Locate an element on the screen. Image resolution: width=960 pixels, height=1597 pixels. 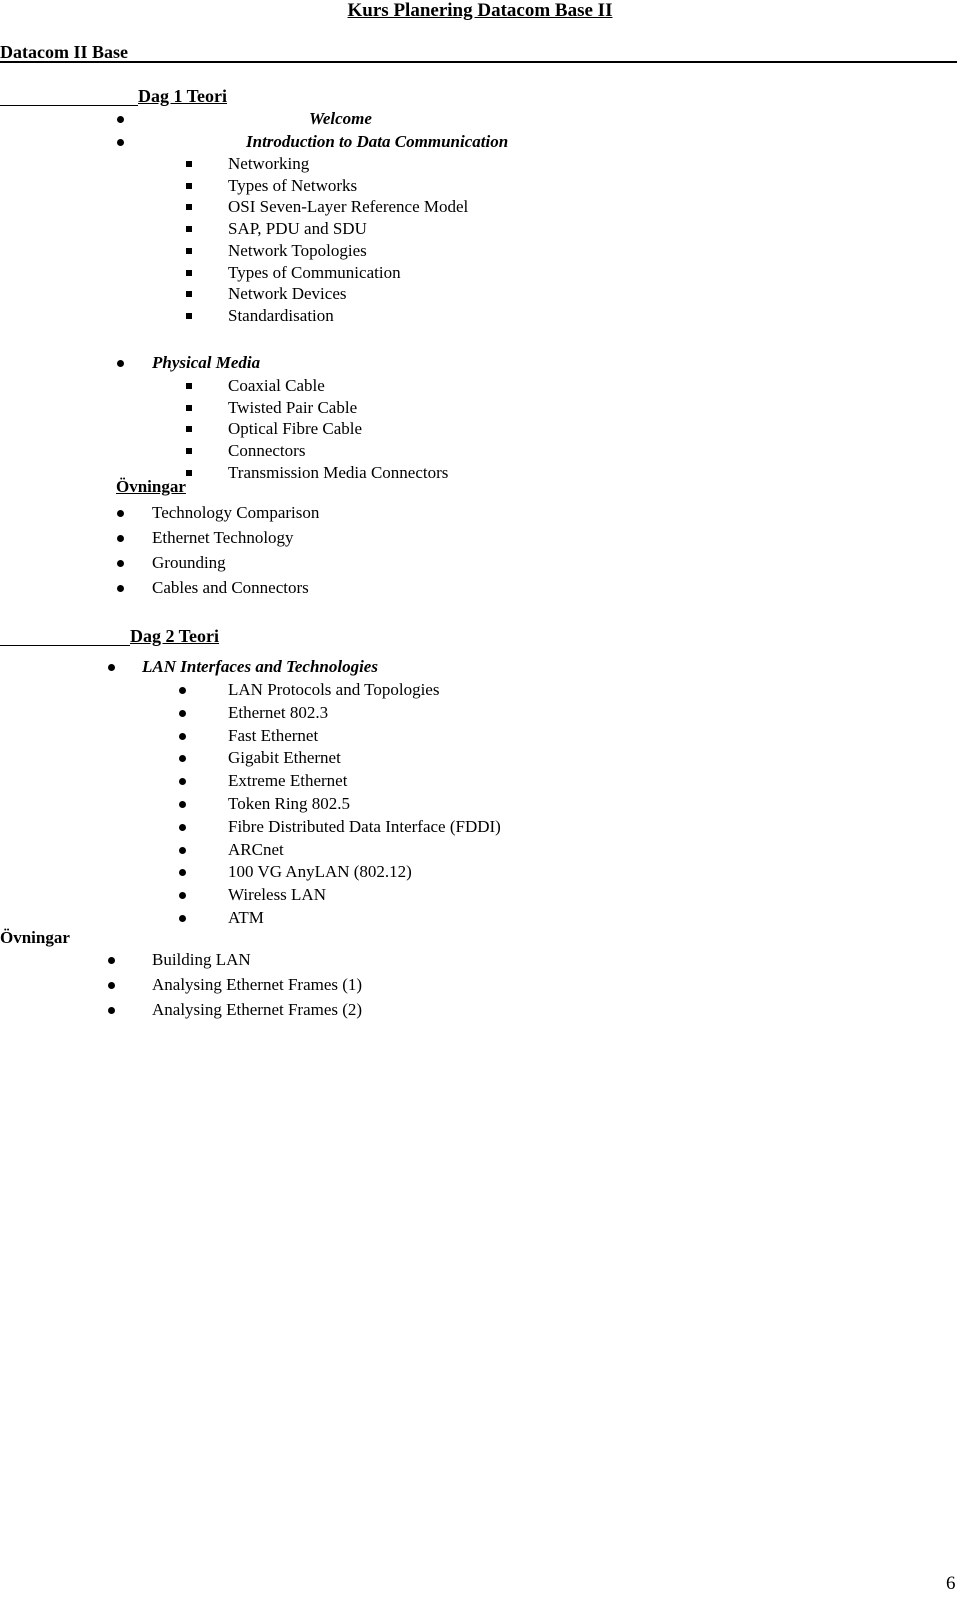
list-item: Token Ring 802.5 is located at coordinates (289, 803).